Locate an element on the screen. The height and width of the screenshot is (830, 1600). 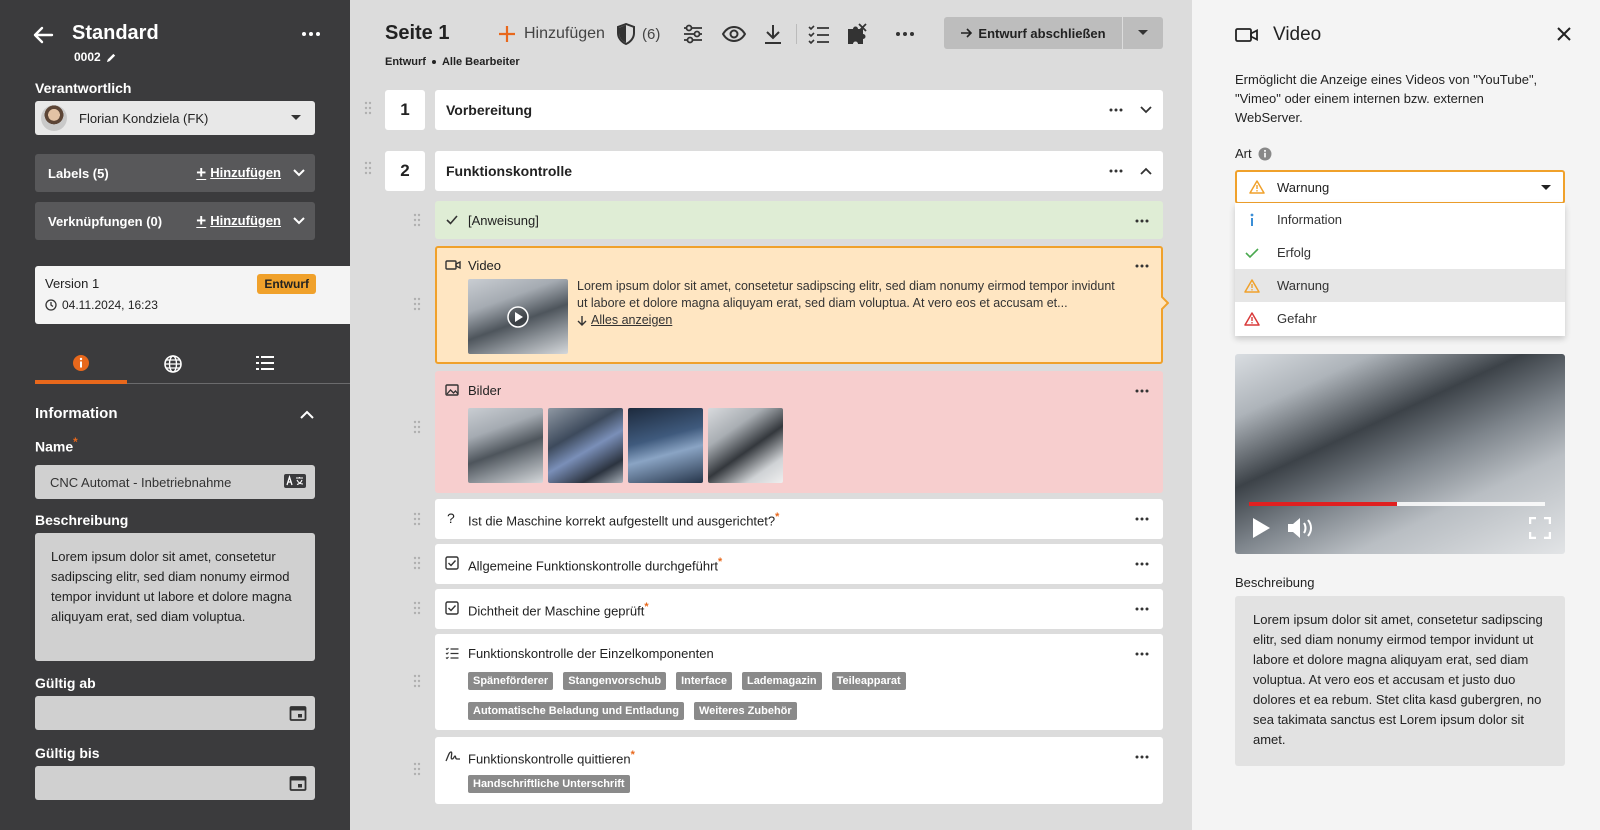
type-label-text: Art is located at coordinates (1243, 153).